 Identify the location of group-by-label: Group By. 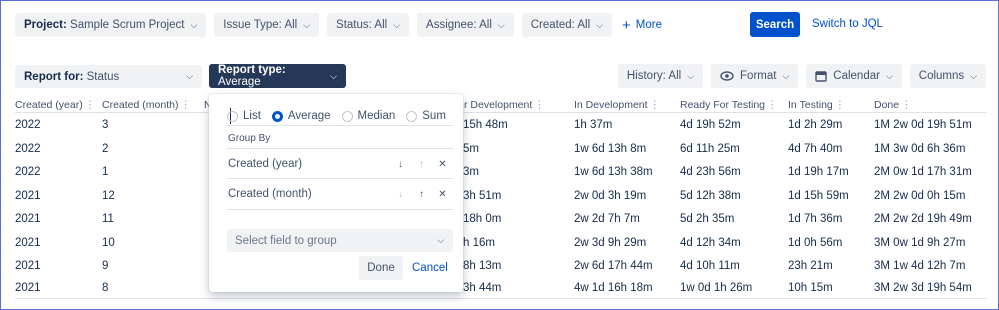
(249, 138).